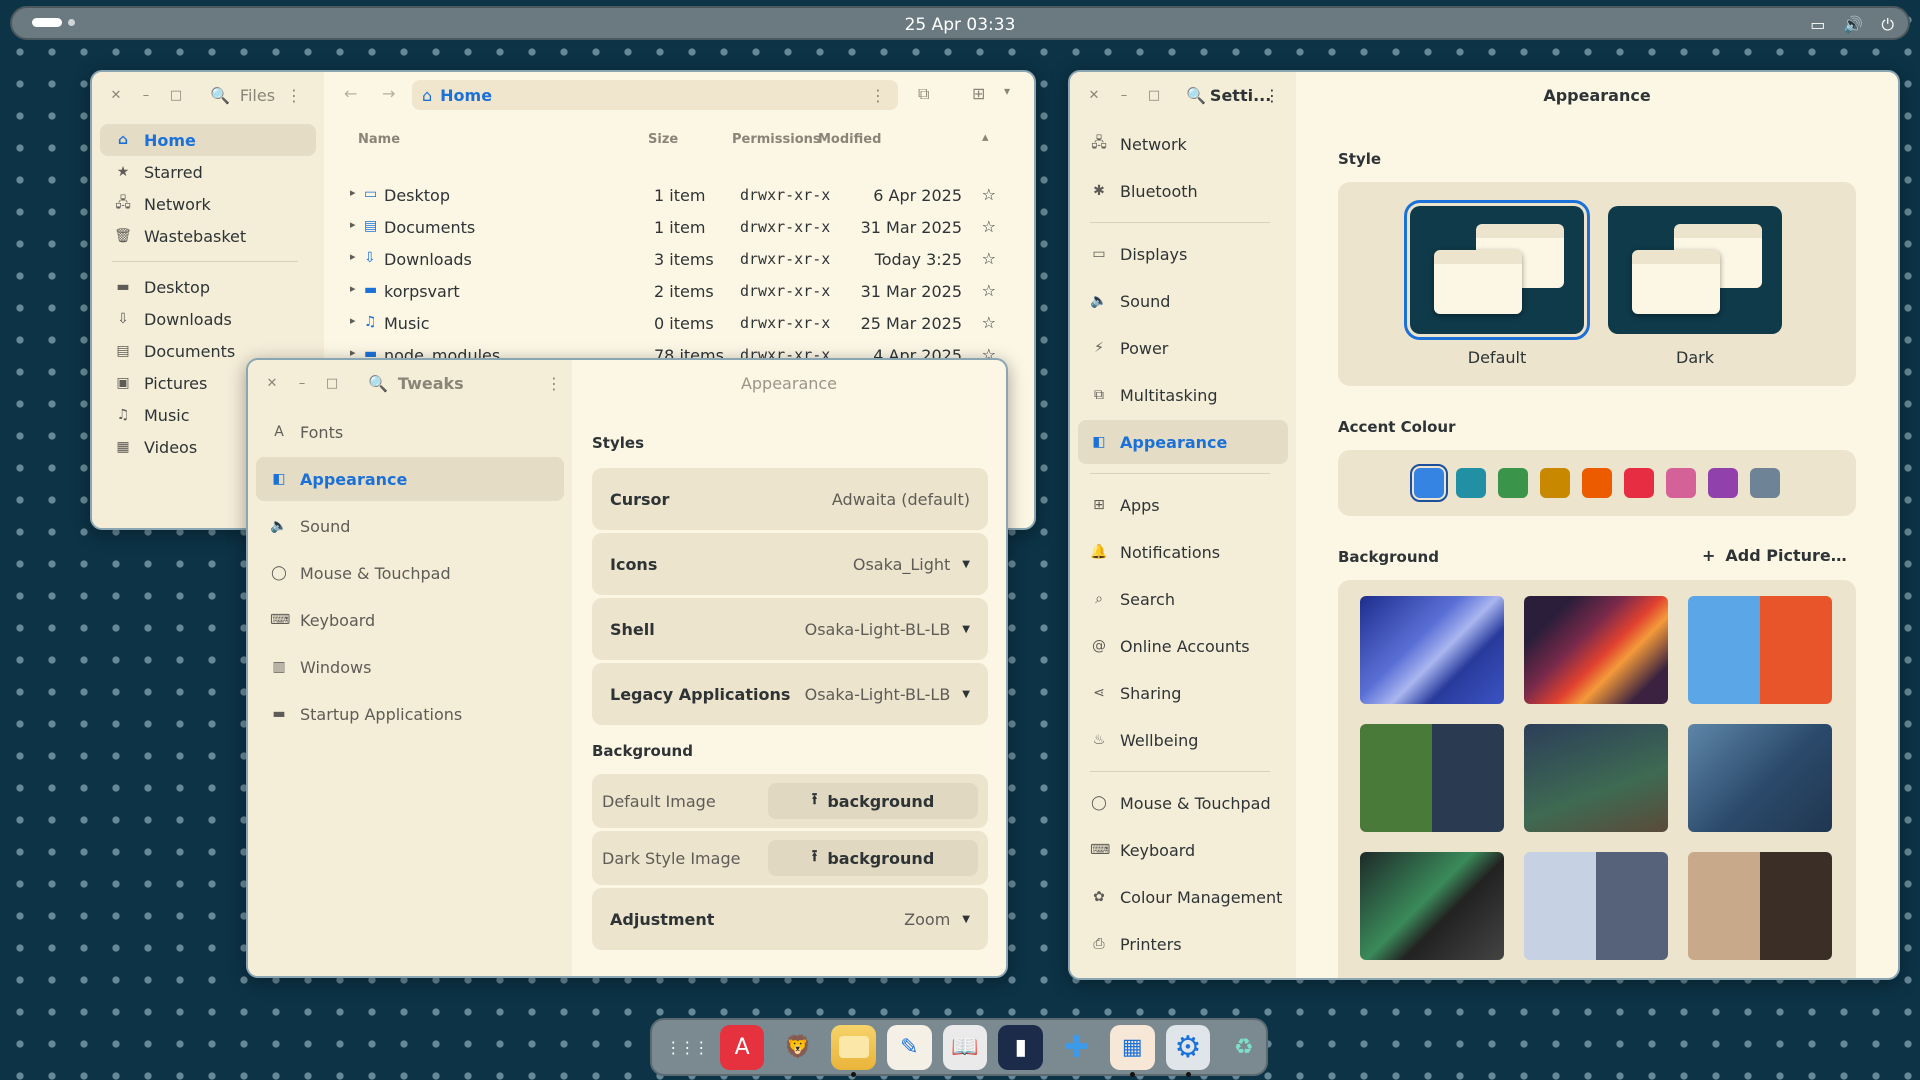 The width and height of the screenshot is (1920, 1080). I want to click on wallpaper-beige-swirl, so click(1760, 906).